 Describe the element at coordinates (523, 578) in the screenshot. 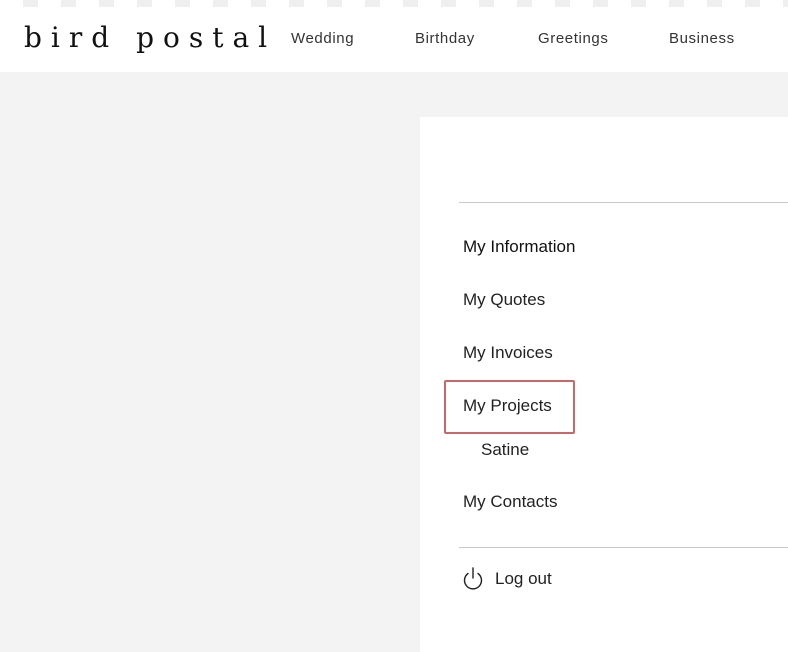

I see `logout-label: Log out` at that location.